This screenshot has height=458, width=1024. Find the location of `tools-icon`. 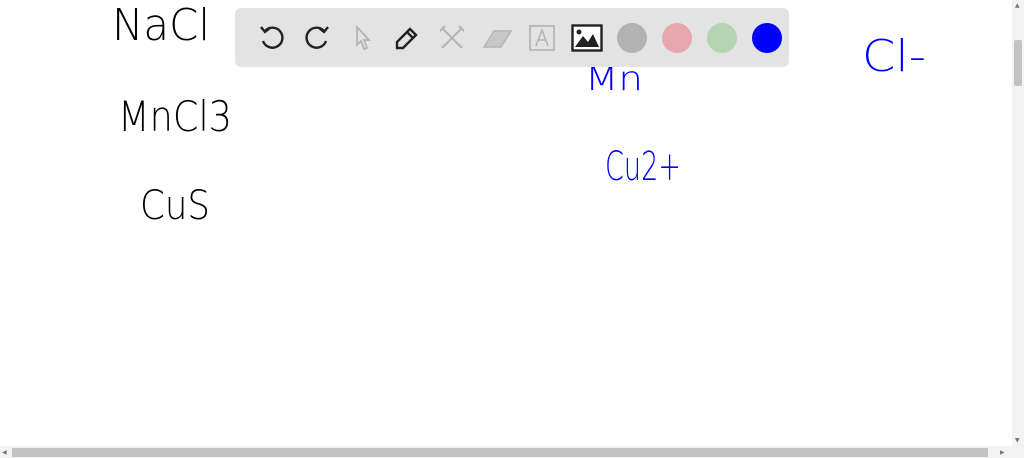

tools-icon is located at coordinates (451, 36).